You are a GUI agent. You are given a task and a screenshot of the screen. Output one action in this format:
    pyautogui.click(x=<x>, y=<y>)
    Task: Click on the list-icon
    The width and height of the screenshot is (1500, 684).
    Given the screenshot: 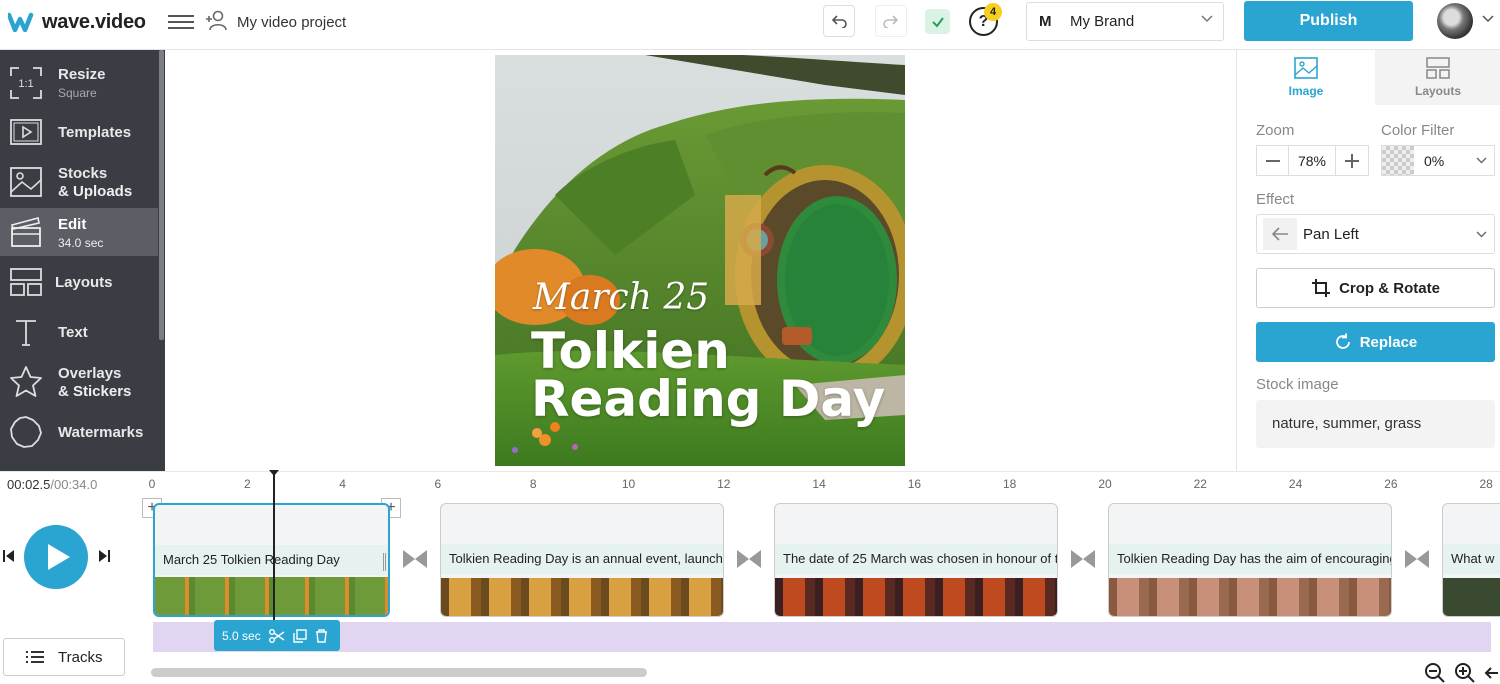 What is the action you would take?
    pyautogui.click(x=35, y=657)
    